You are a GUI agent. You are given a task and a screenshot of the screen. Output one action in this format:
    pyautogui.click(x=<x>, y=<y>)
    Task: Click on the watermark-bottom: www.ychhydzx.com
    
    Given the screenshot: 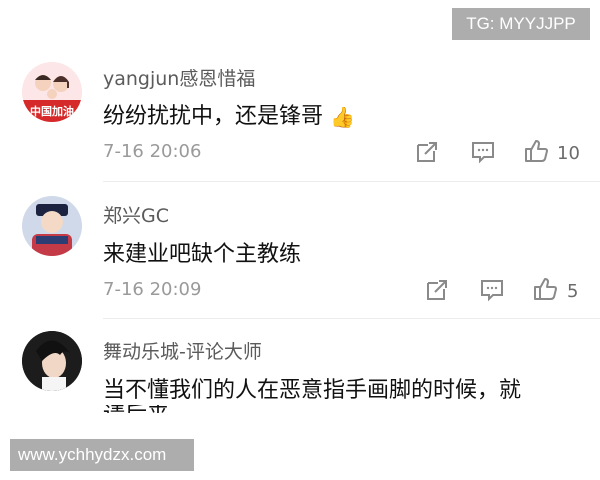 What is the action you would take?
    pyautogui.click(x=102, y=455)
    